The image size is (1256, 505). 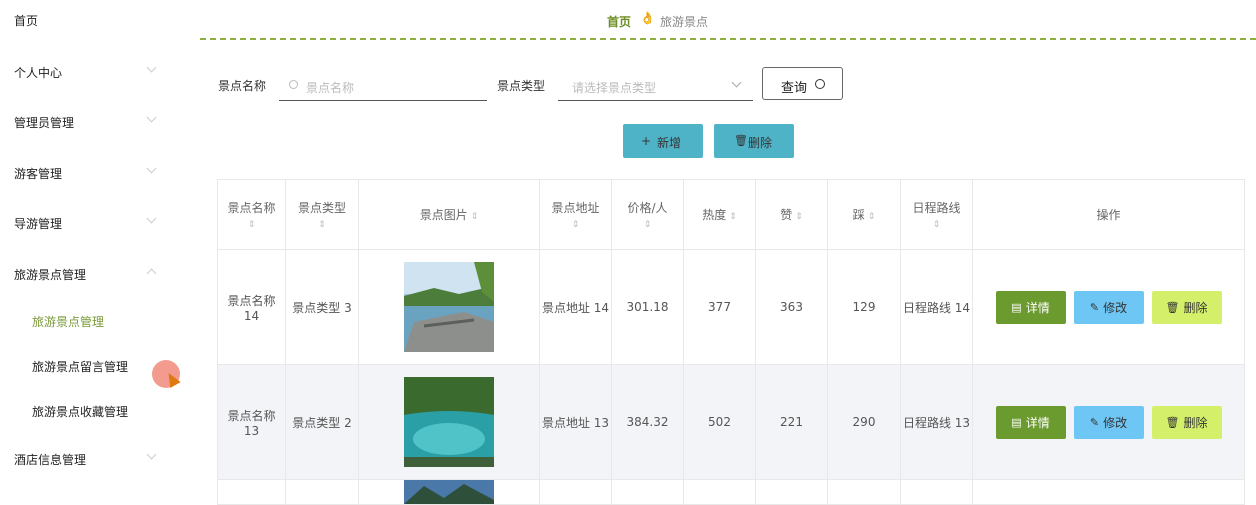 What do you see at coordinates (521, 86) in the screenshot?
I see `type-label: 景点类型` at bounding box center [521, 86].